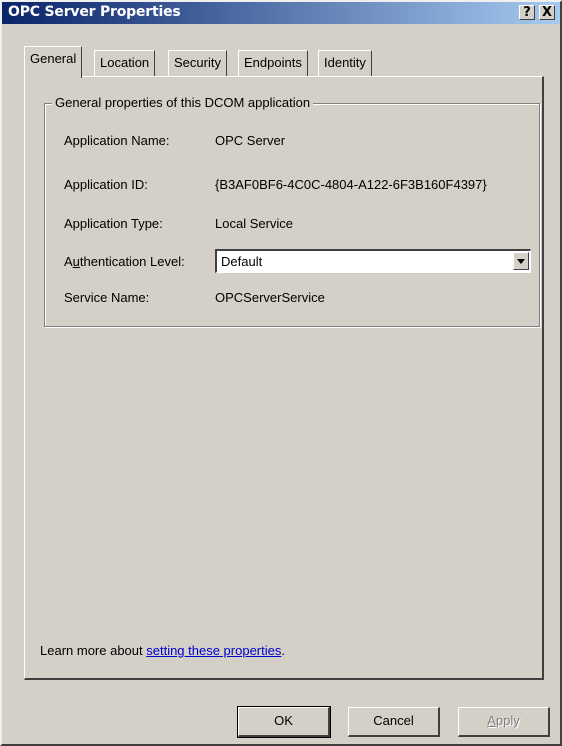 The height and width of the screenshot is (746, 562). What do you see at coordinates (254, 223) in the screenshot?
I see `application-type-value: Local Service` at bounding box center [254, 223].